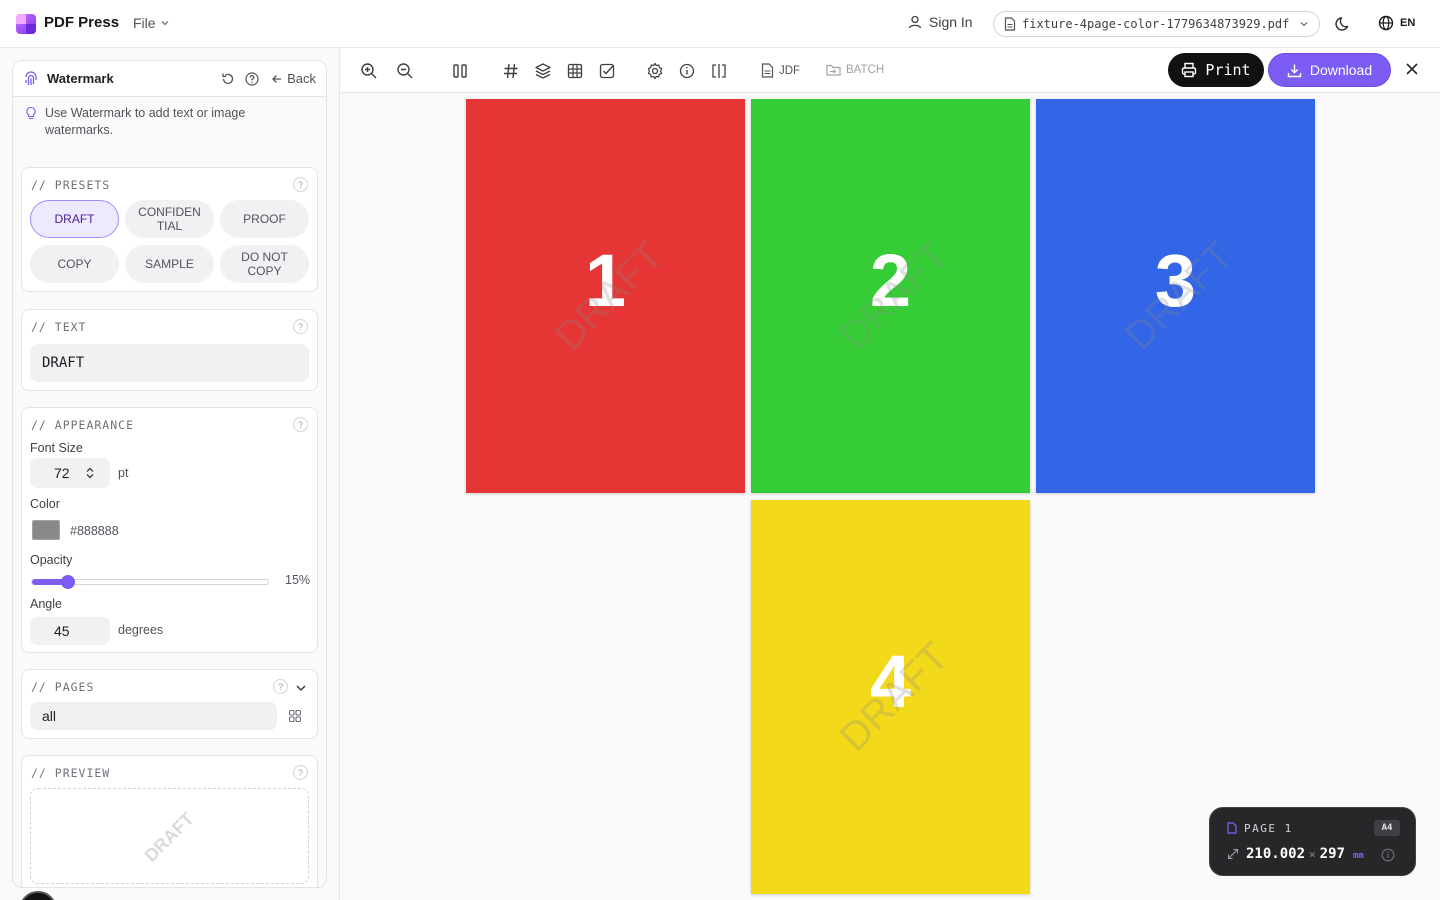  Describe the element at coordinates (460, 71) in the screenshot. I see `columns-icon` at that location.